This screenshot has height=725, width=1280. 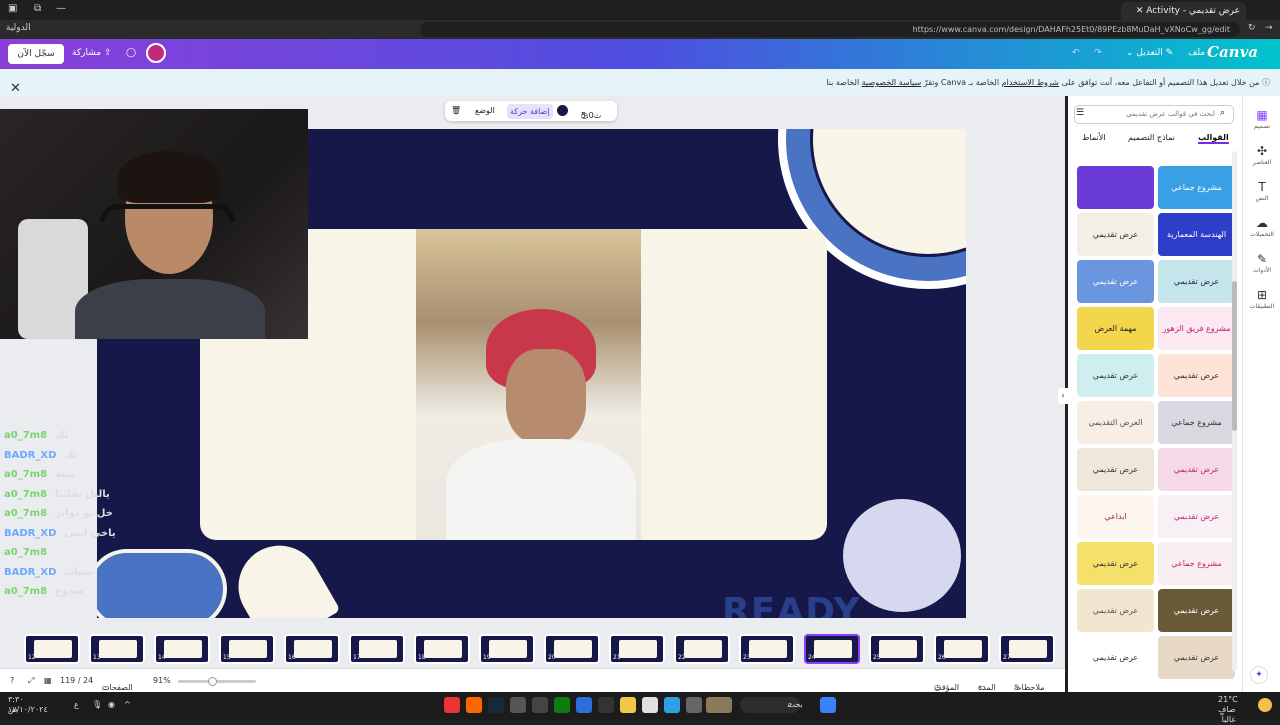 What do you see at coordinates (76, 704) in the screenshot?
I see `language-indicator: ع` at bounding box center [76, 704].